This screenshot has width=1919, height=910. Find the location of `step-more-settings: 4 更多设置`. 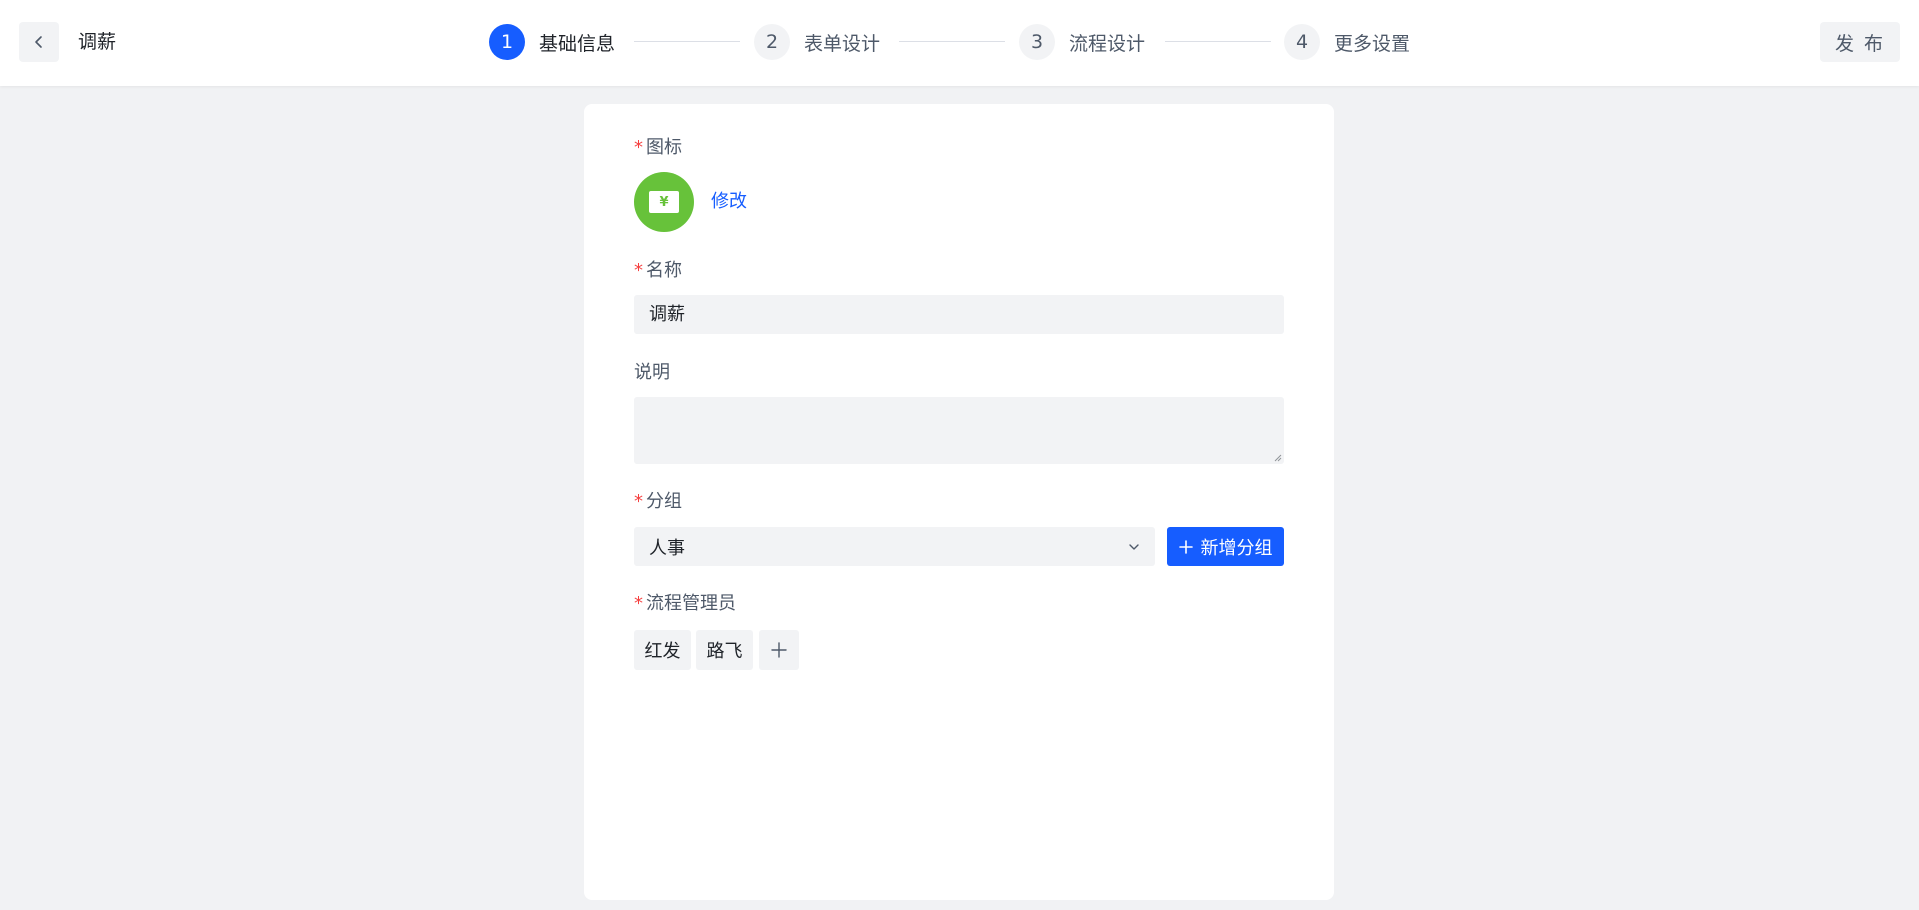

step-more-settings: 4 更多设置 is located at coordinates (1347, 42).